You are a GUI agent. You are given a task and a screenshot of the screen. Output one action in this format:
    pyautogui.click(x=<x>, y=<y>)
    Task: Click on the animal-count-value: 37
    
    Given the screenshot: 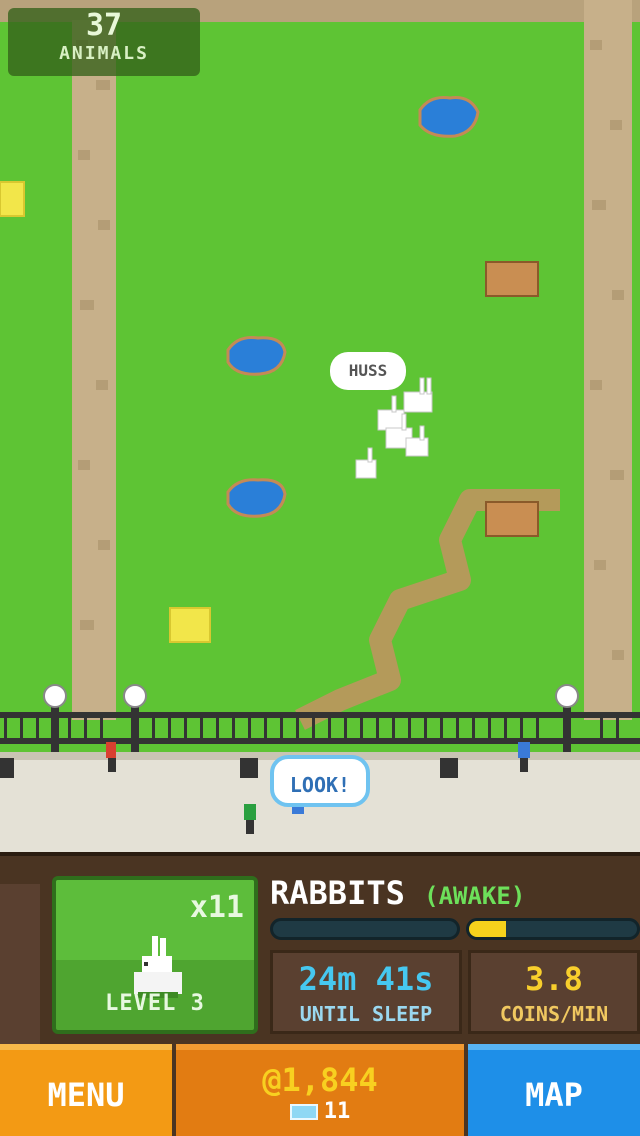 What is the action you would take?
    pyautogui.click(x=104, y=25)
    